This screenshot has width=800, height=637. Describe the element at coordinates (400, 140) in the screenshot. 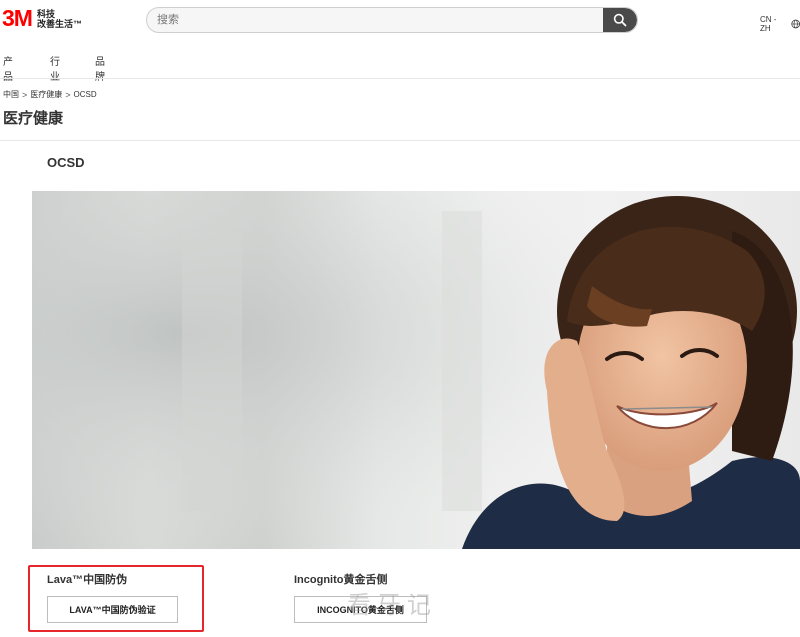

I see `title-divider` at that location.